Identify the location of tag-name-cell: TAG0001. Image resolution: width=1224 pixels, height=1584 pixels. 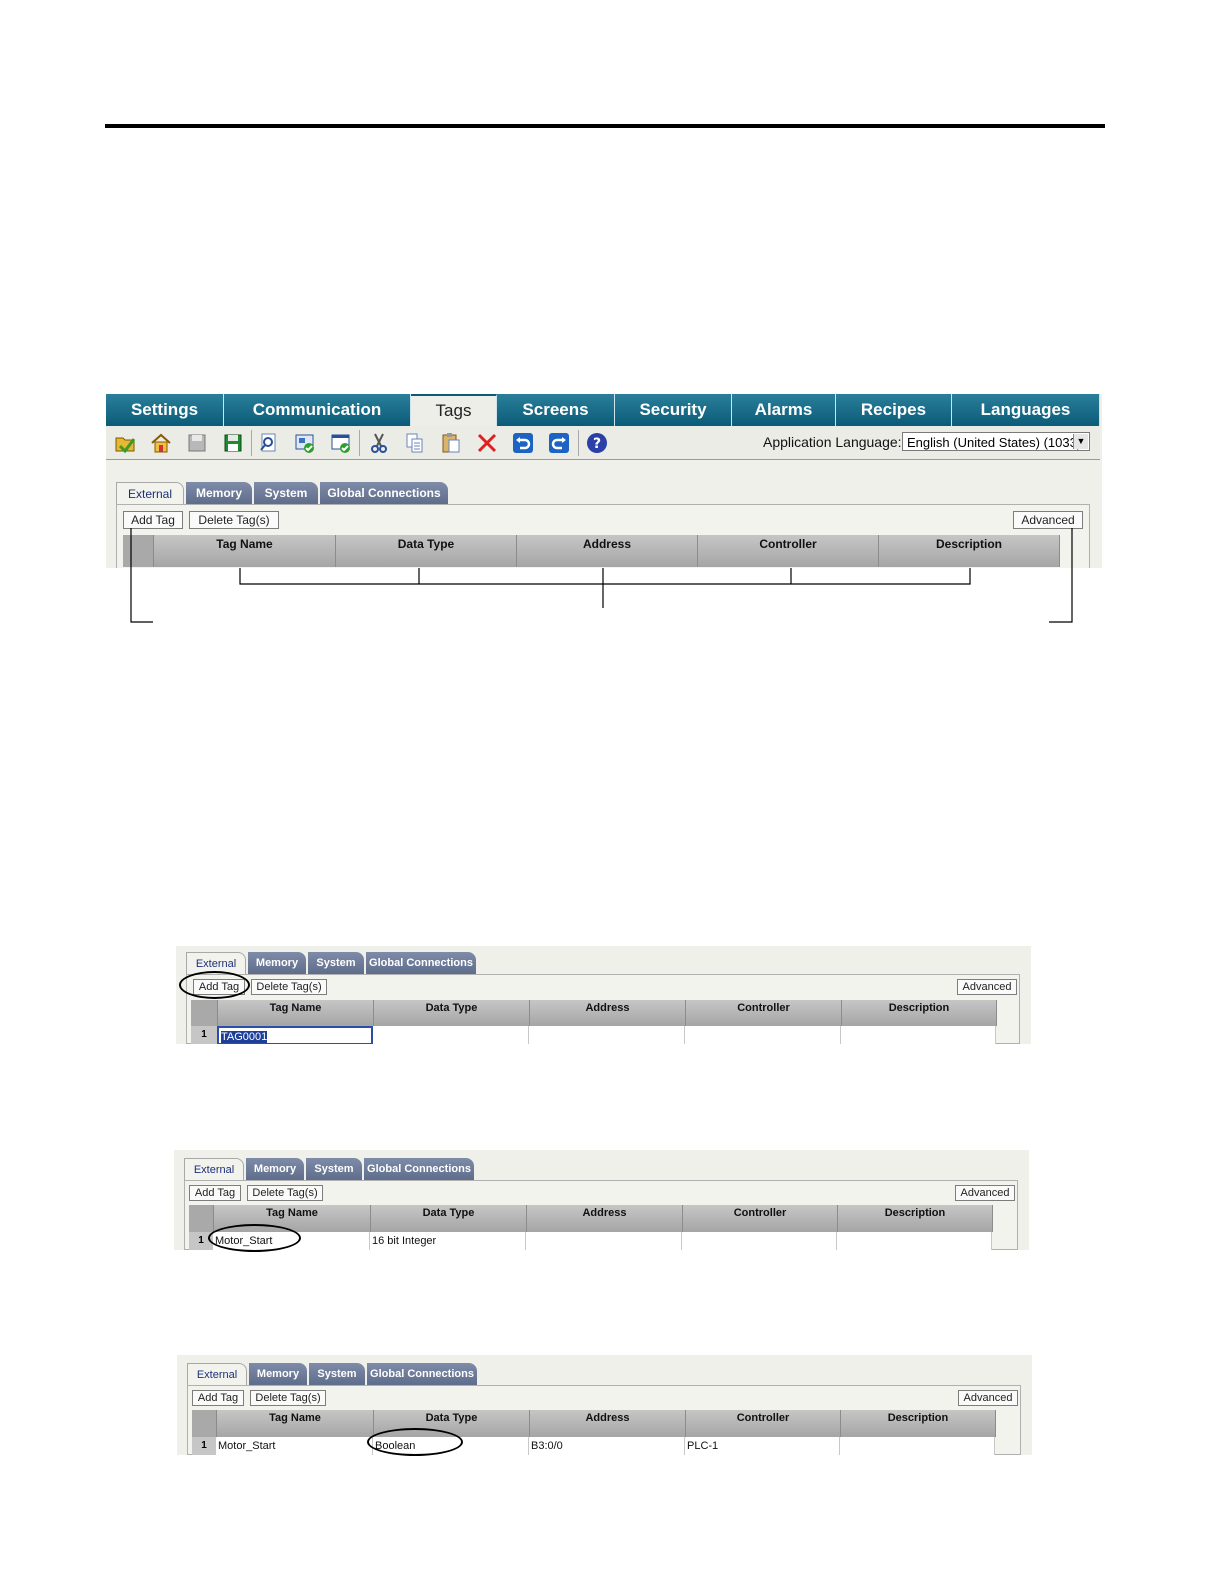
(295, 1035).